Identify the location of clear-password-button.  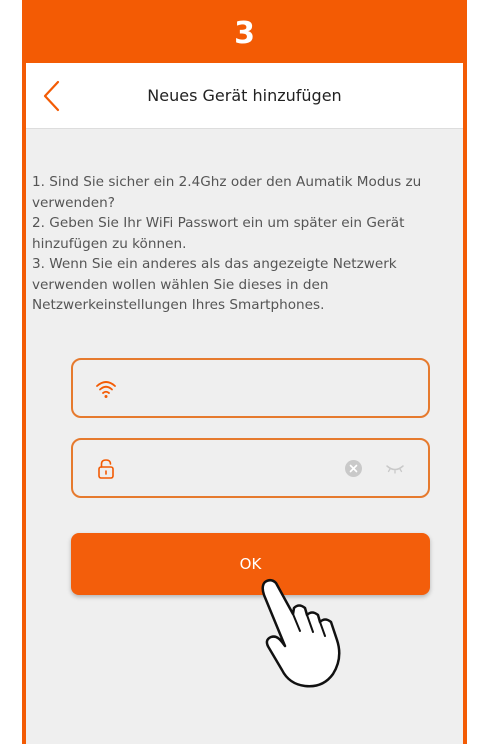
(353, 468).